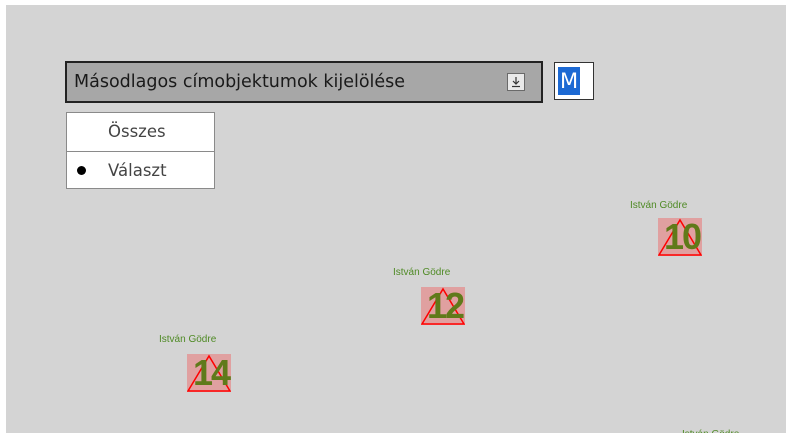  I want to click on marker-house-number: 12, so click(445, 305).